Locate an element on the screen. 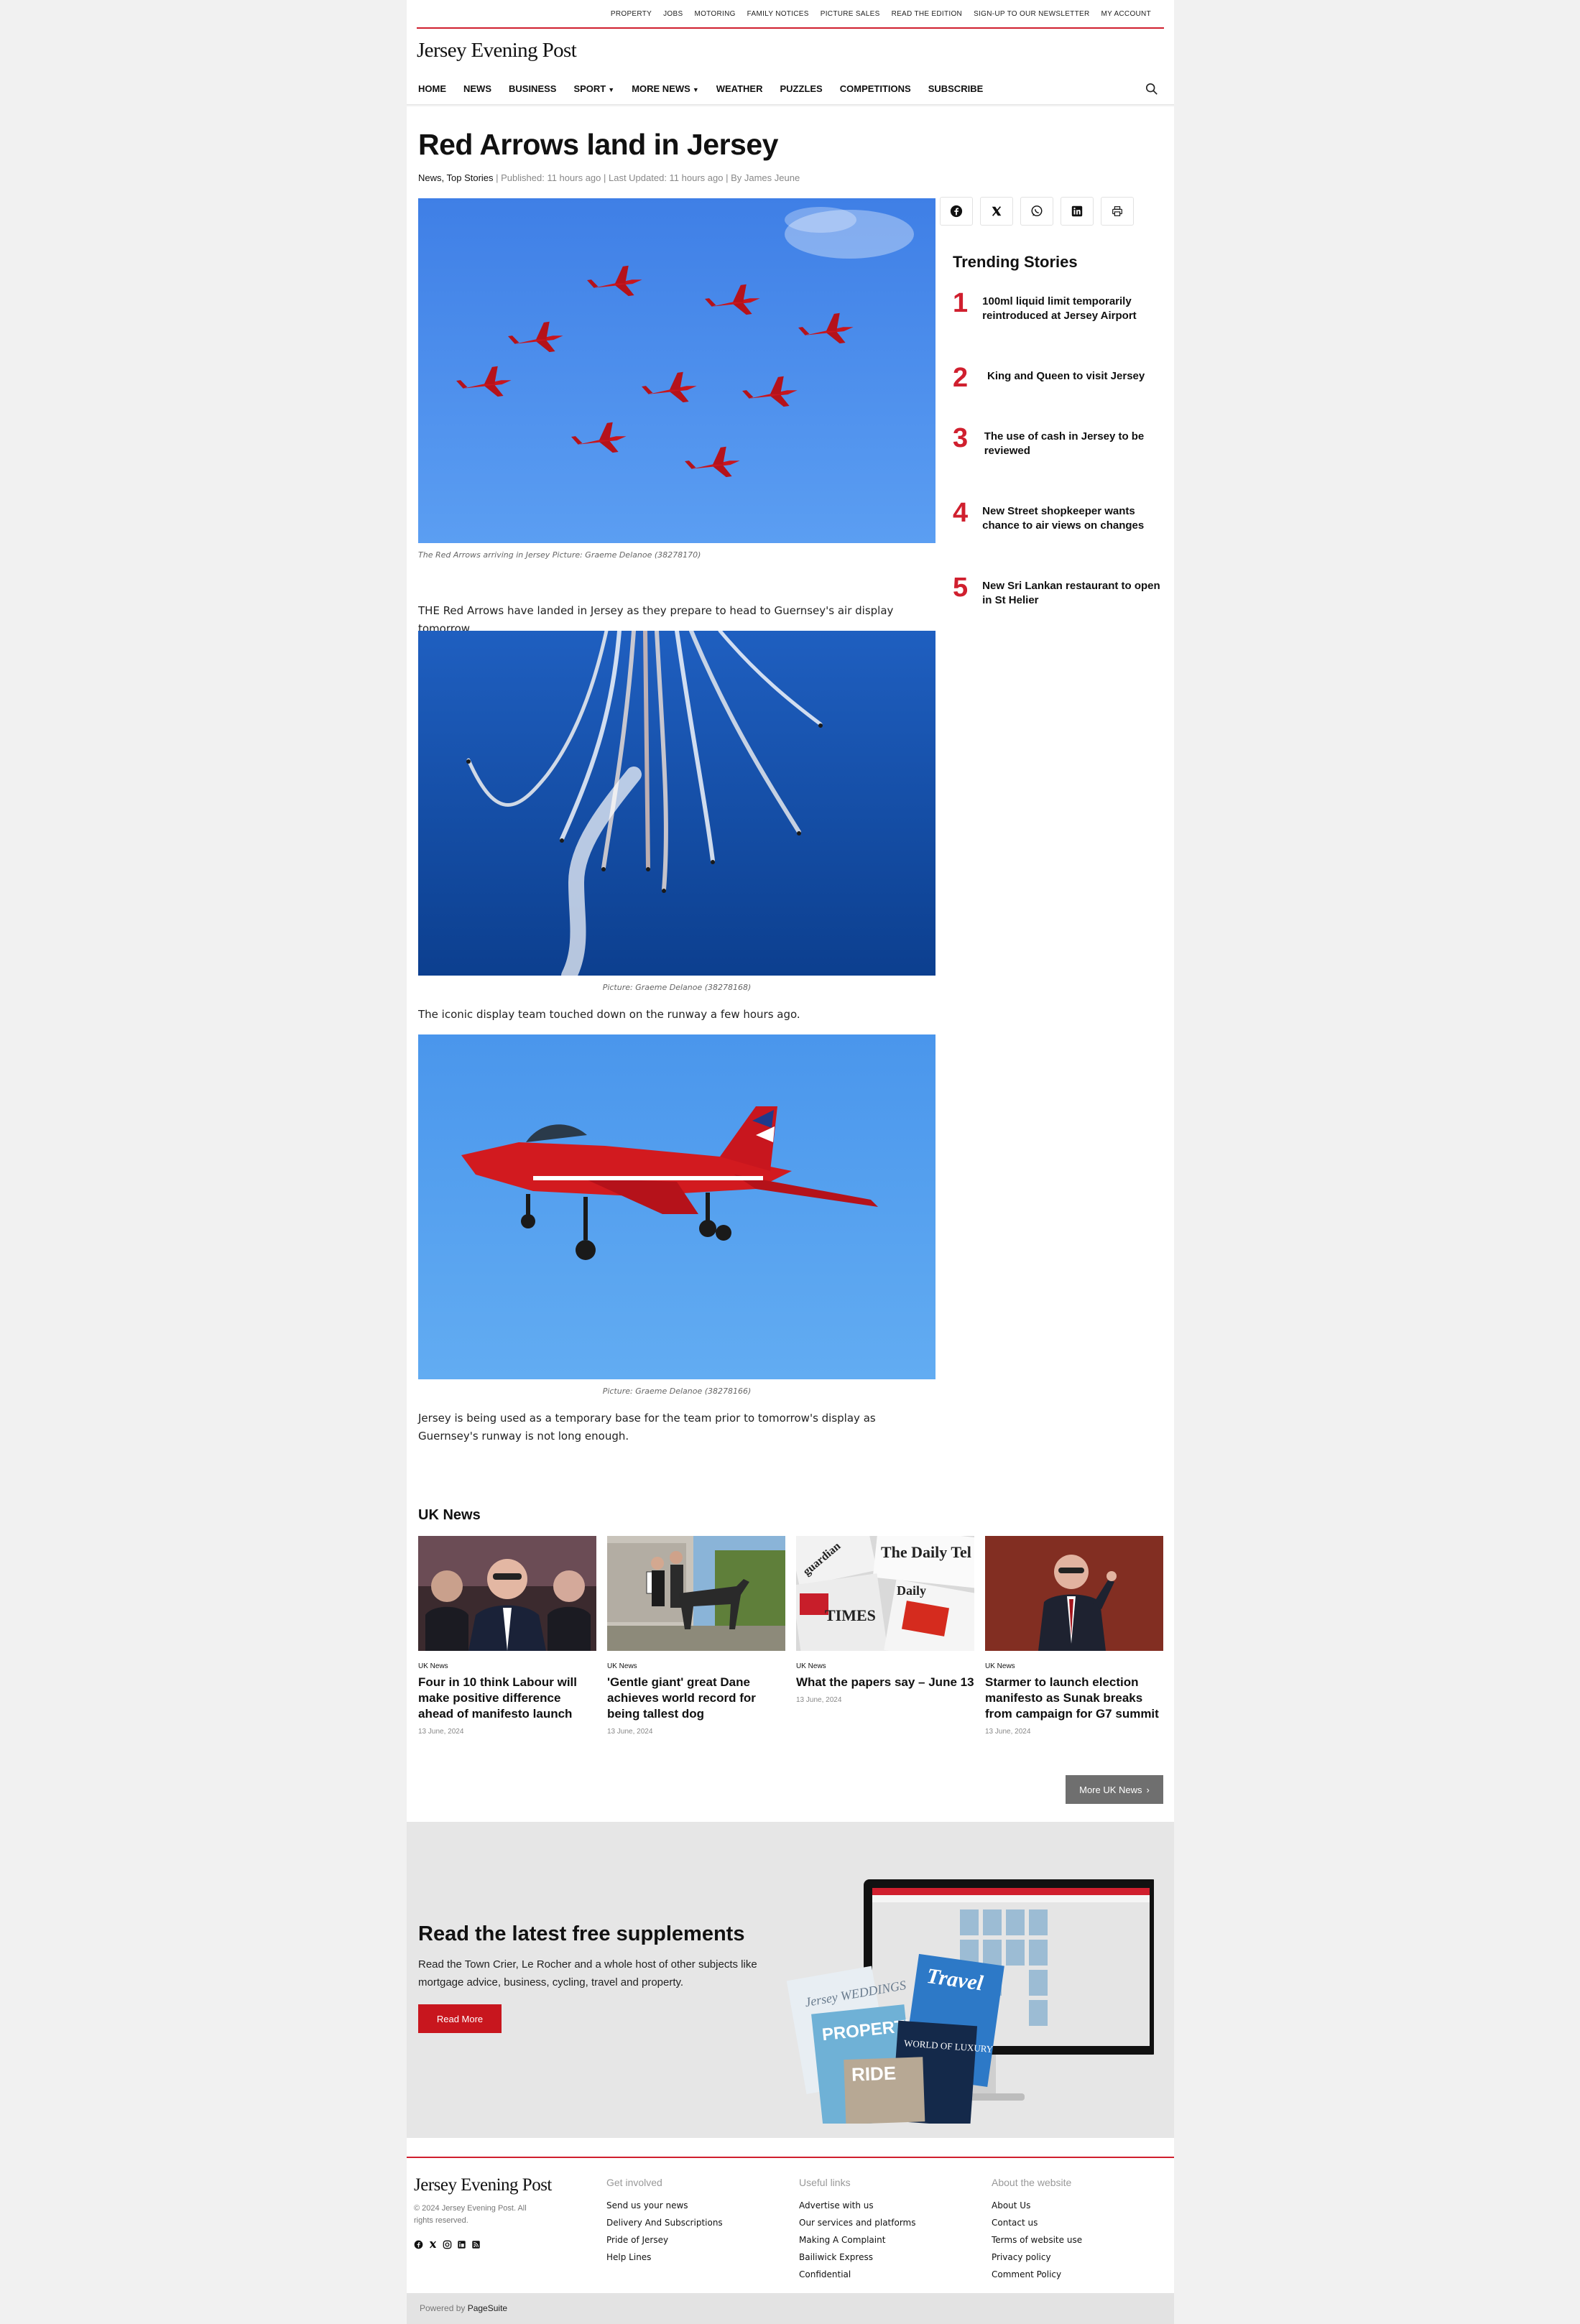 The image size is (1580, 2324). footer-link: Help Lines is located at coordinates (692, 2257).